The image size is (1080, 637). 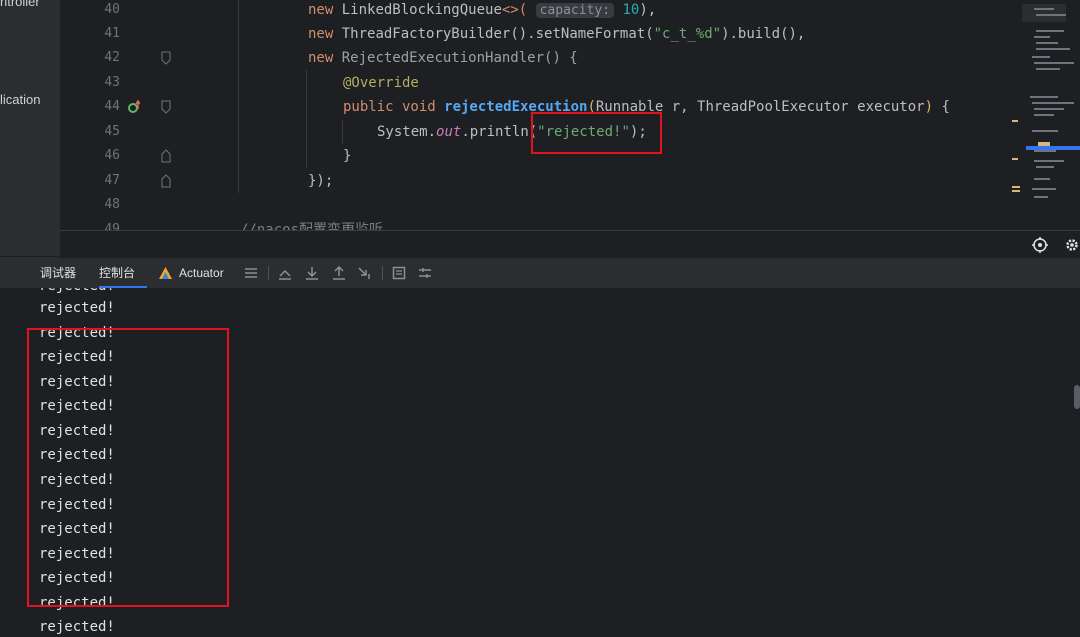 What do you see at coordinates (123, 273) in the screenshot?
I see `tab-console: 控制台` at bounding box center [123, 273].